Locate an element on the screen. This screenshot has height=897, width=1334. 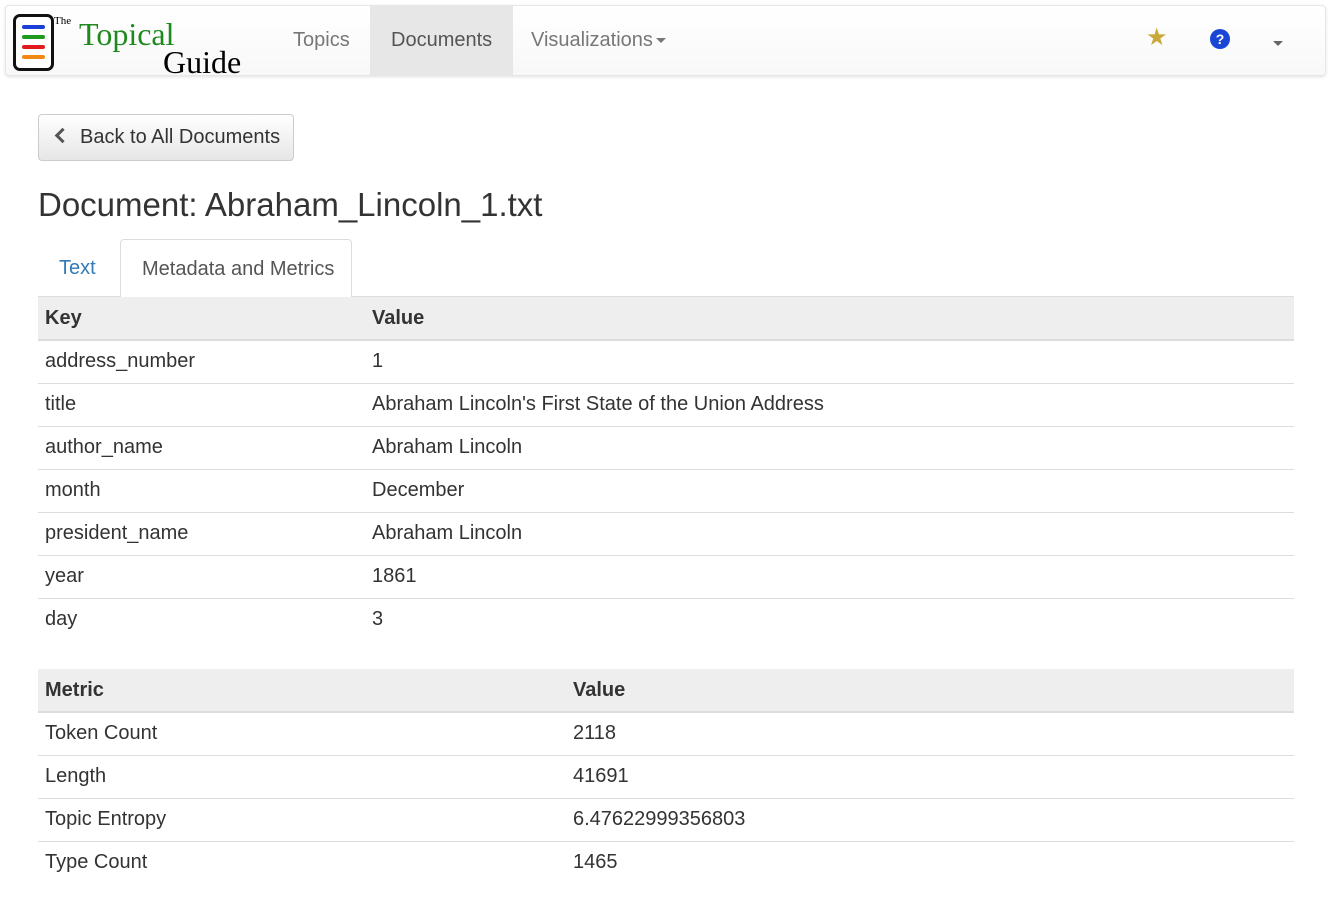
tab-text: Text is located at coordinates (77, 268).